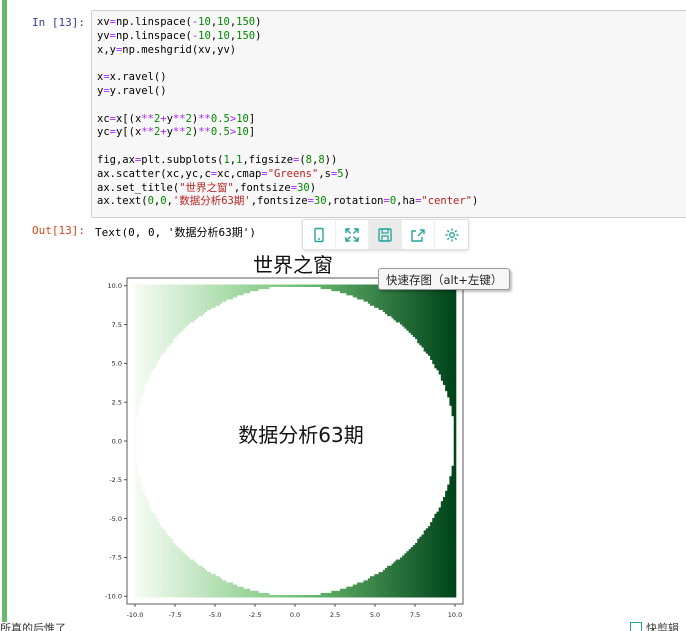  What do you see at coordinates (175, 232) in the screenshot?
I see `output-text: Text(0, 0, '数据分析63期')` at bounding box center [175, 232].